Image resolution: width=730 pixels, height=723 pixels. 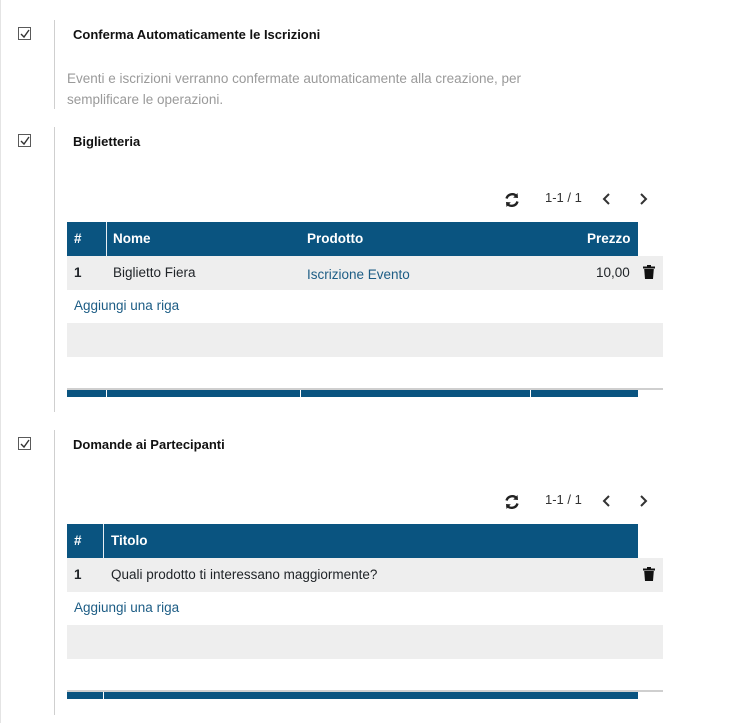 What do you see at coordinates (352, 695) in the screenshot?
I see `table-footer` at bounding box center [352, 695].